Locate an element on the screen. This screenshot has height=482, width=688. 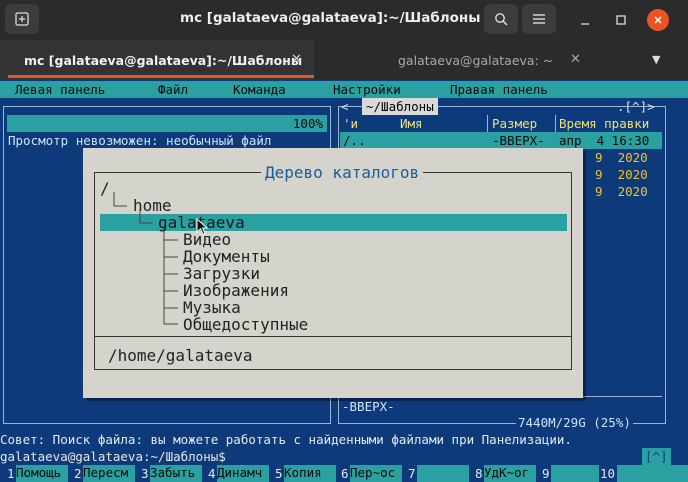
tab-home: galataeva@galataeva: ~ ✕ is located at coordinates (480, 60).